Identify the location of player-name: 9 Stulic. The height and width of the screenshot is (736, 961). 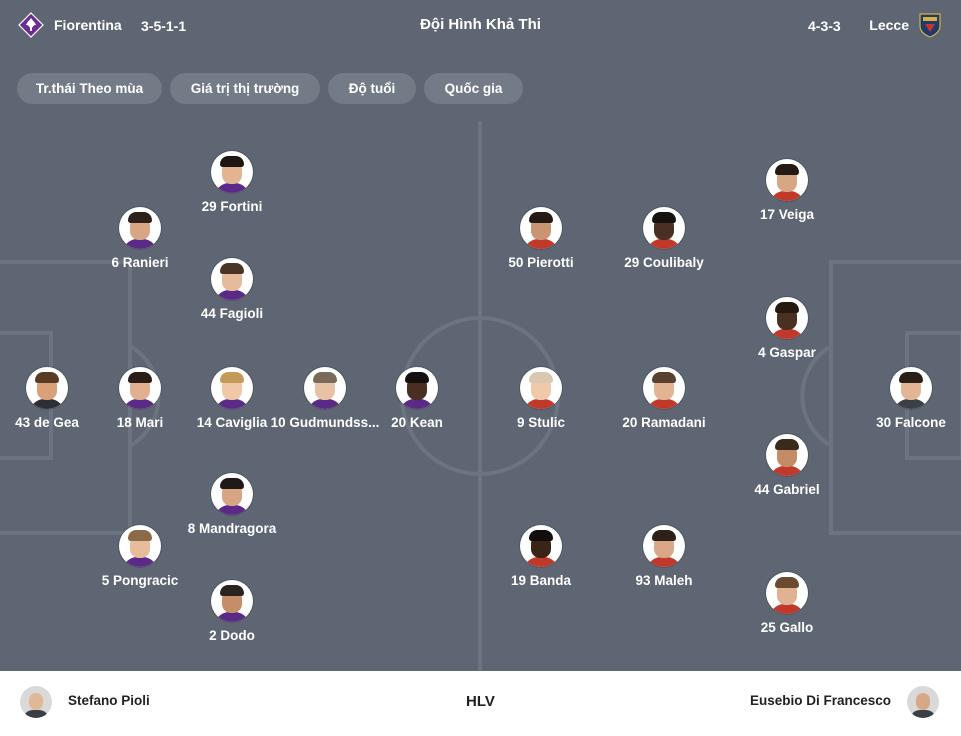
(540, 422).